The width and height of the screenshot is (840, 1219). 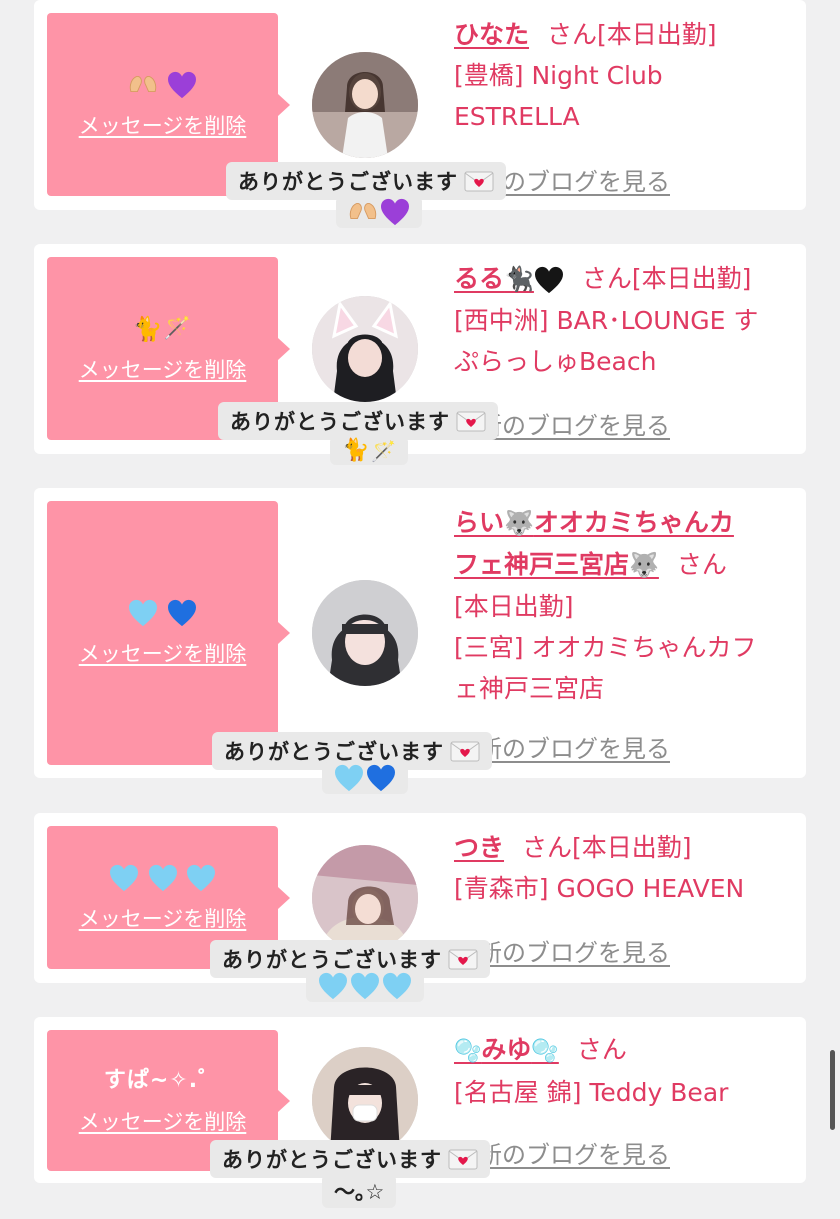 I want to click on message-box: メッセージを削除, so click(x=168, y=633).